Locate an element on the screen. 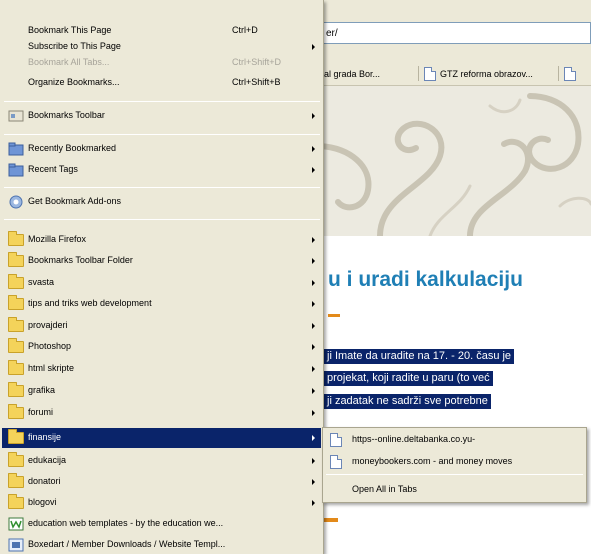 The height and width of the screenshot is (554, 591). addons-icon is located at coordinates (16, 202).